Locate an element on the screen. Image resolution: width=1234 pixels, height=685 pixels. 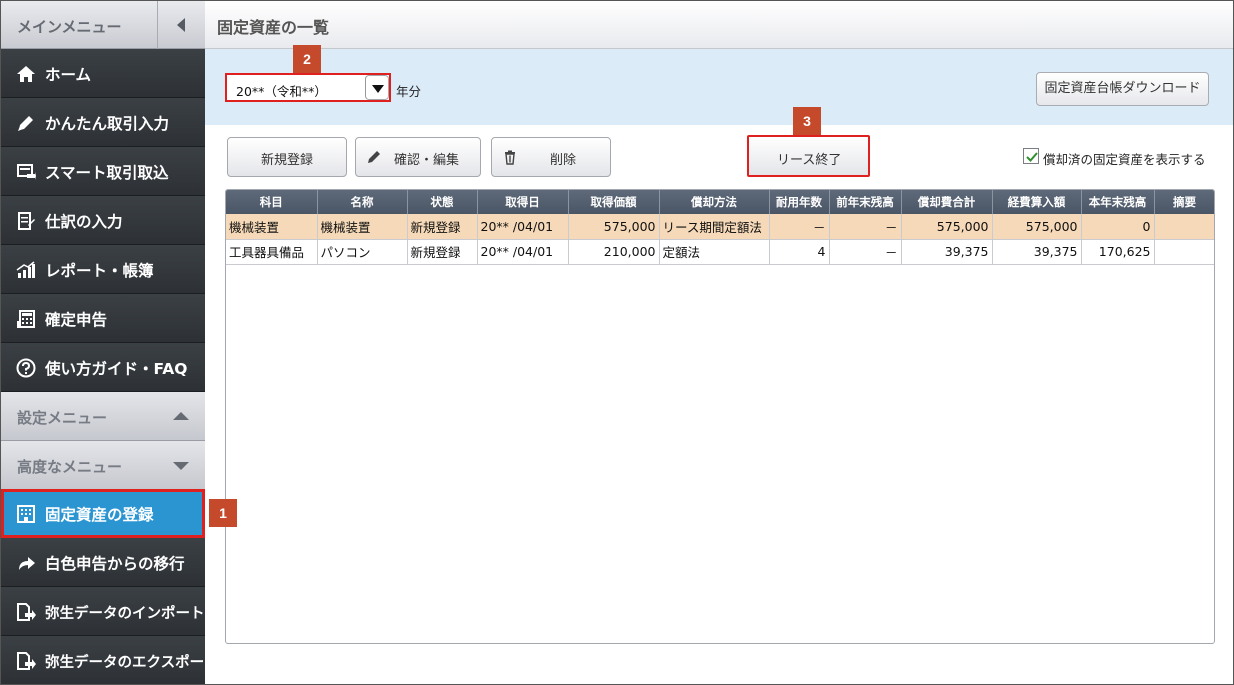
callout-badge-3: 3 is located at coordinates (807, 121).